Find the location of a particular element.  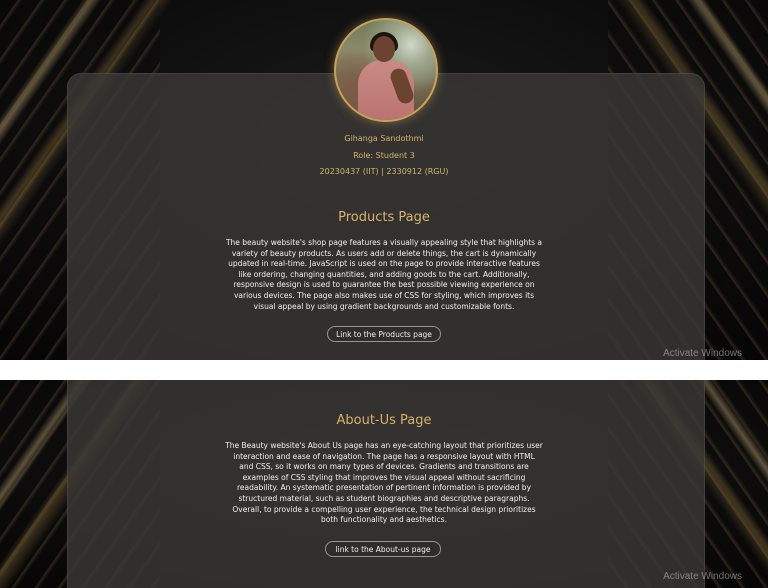

student-avatar is located at coordinates (386, 70).